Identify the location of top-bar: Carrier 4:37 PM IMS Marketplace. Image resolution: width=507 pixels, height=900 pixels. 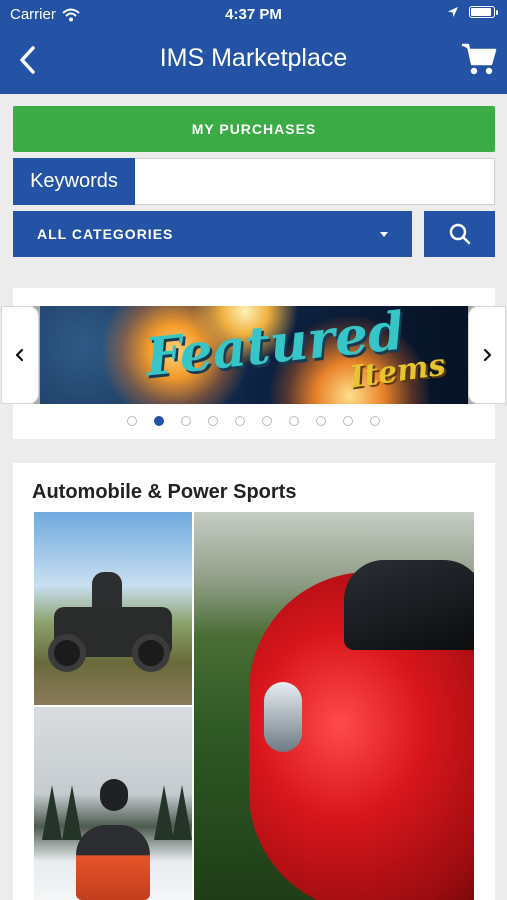
(253, 47).